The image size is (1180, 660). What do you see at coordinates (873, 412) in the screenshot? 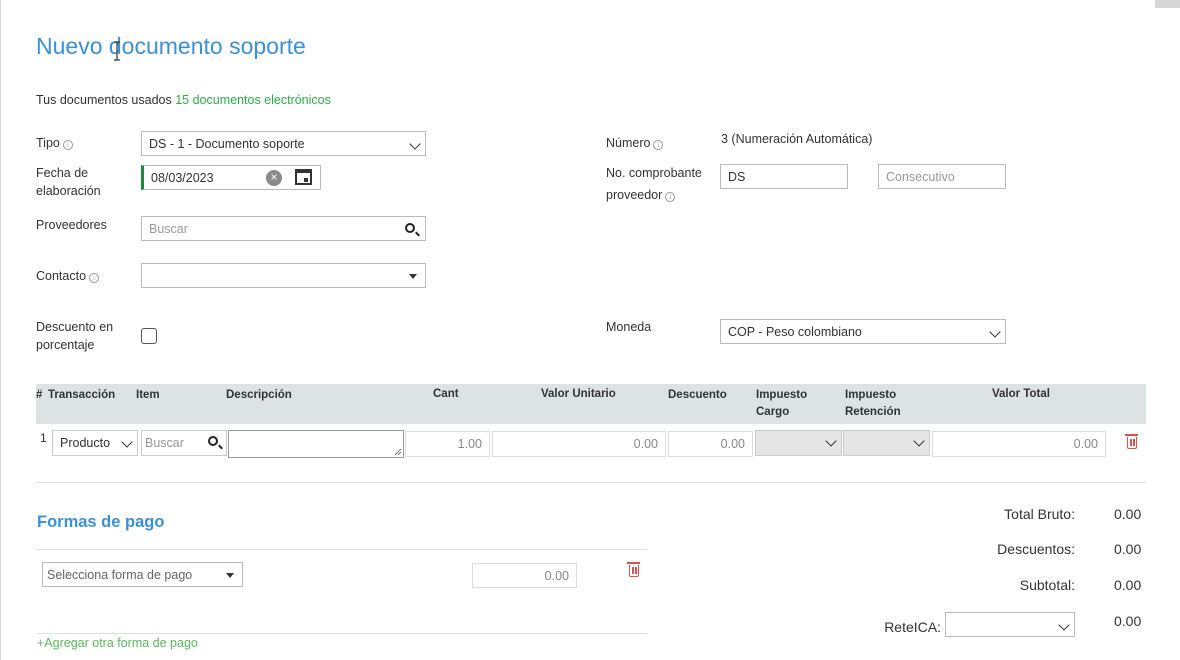
I see `col-impuesto-ret-line2: Retención` at bounding box center [873, 412].